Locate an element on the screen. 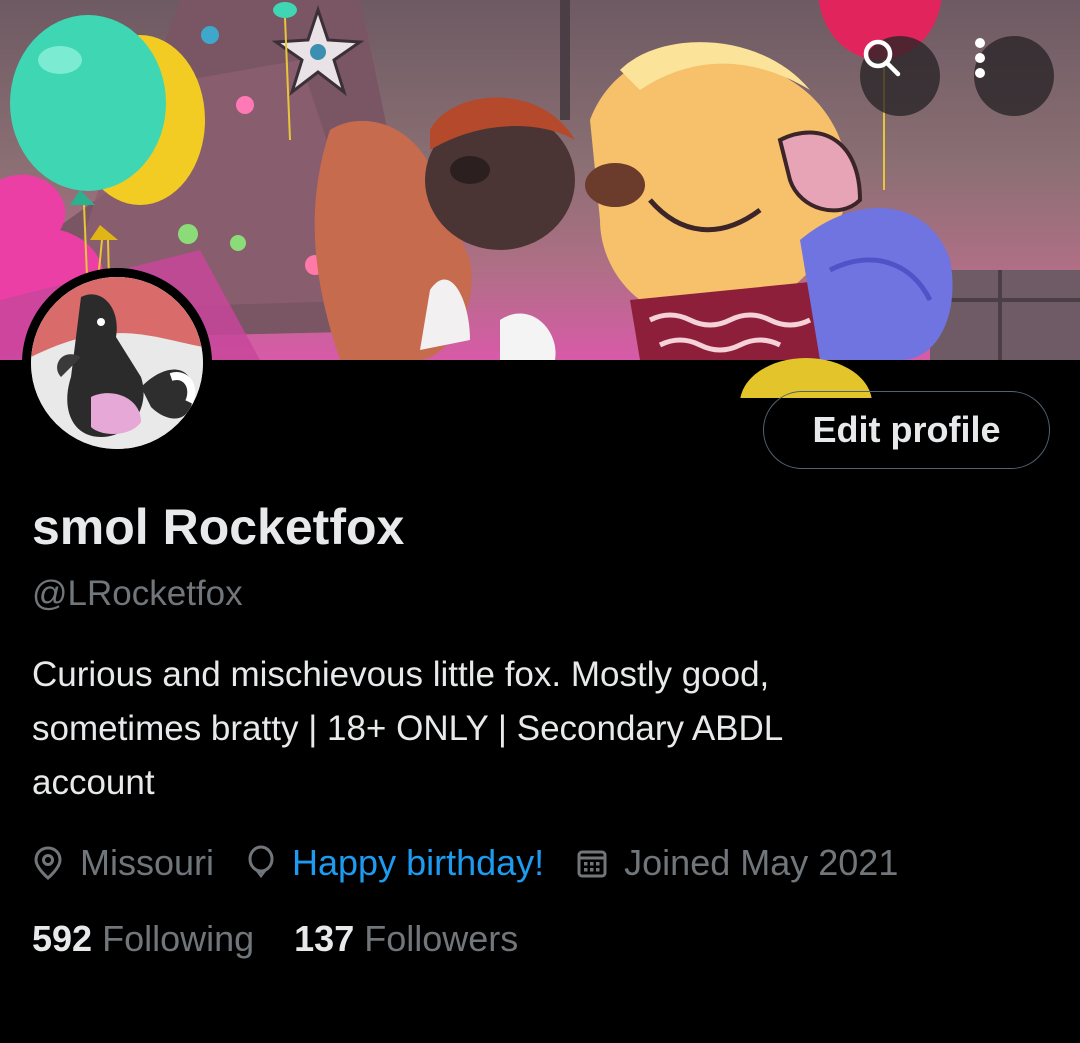  display-name: smol Rocketfox is located at coordinates (218, 527).